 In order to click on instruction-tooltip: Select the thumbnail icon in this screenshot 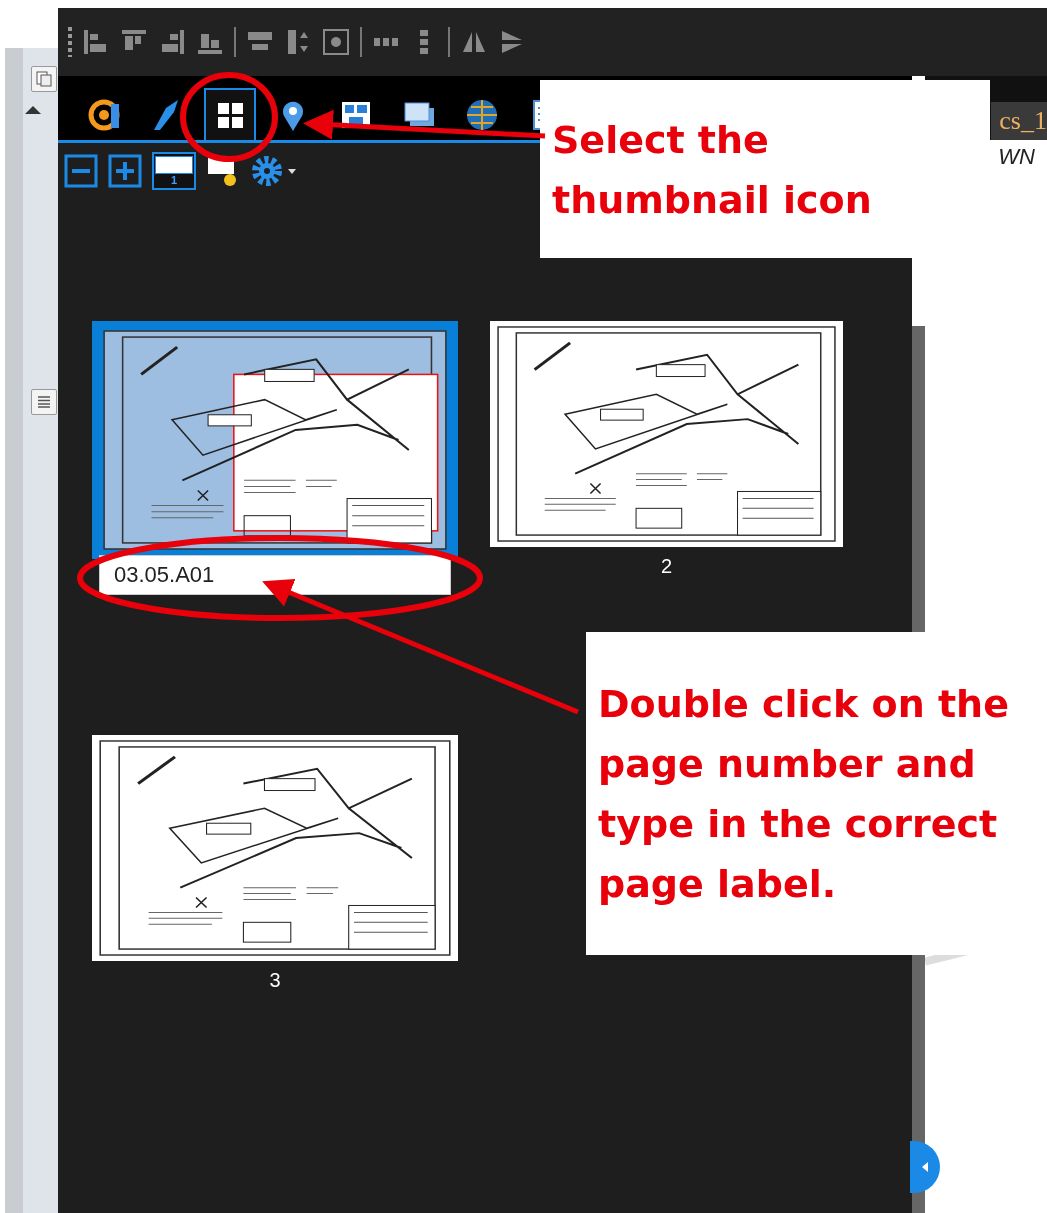, I will do `click(765, 169)`.